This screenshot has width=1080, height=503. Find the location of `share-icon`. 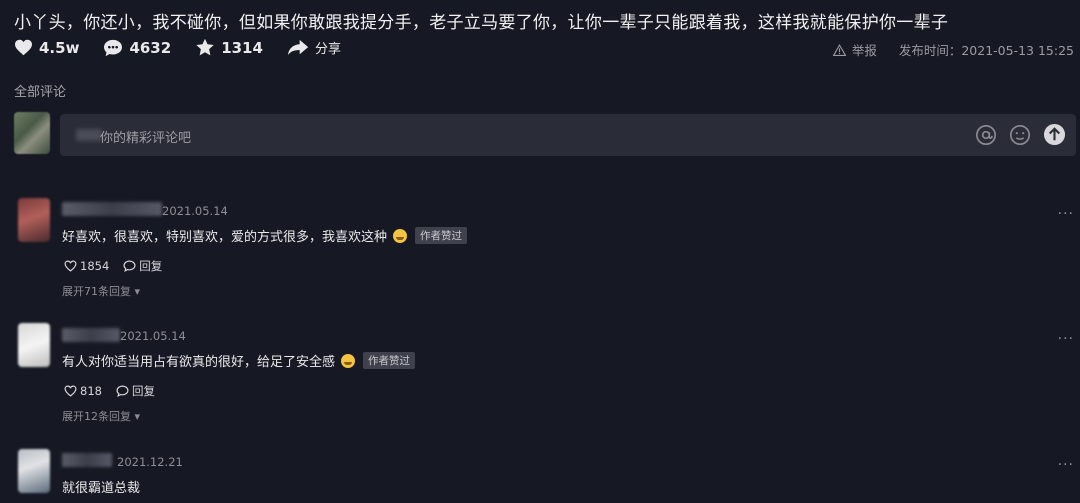

share-icon is located at coordinates (298, 47).